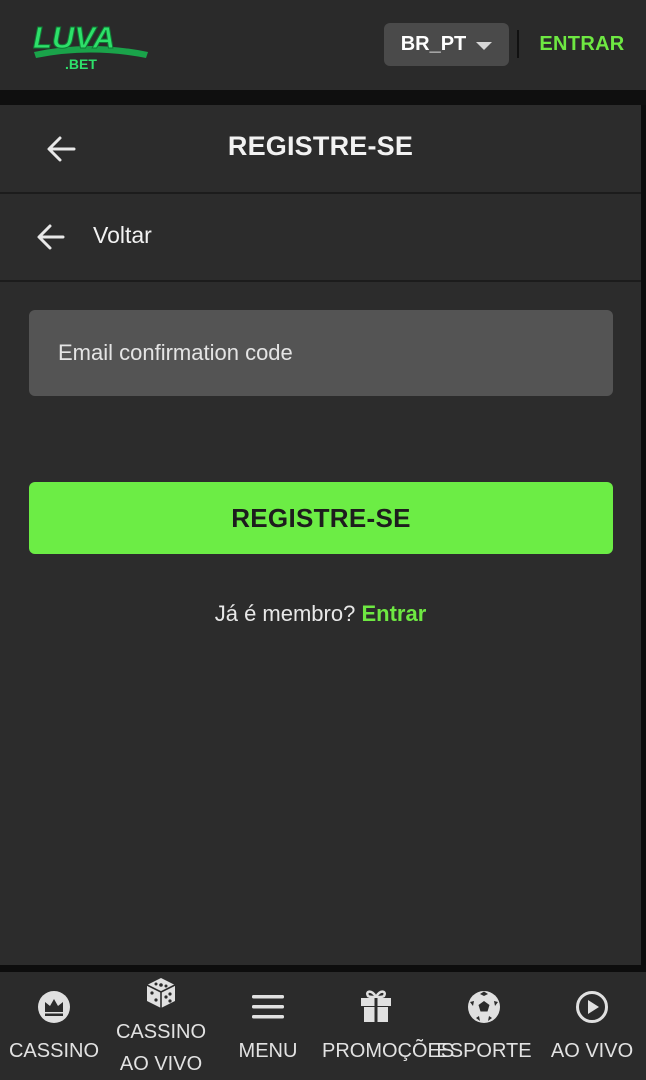 The height and width of the screenshot is (1080, 646). What do you see at coordinates (484, 1007) in the screenshot?
I see `soccer-ball-icon` at bounding box center [484, 1007].